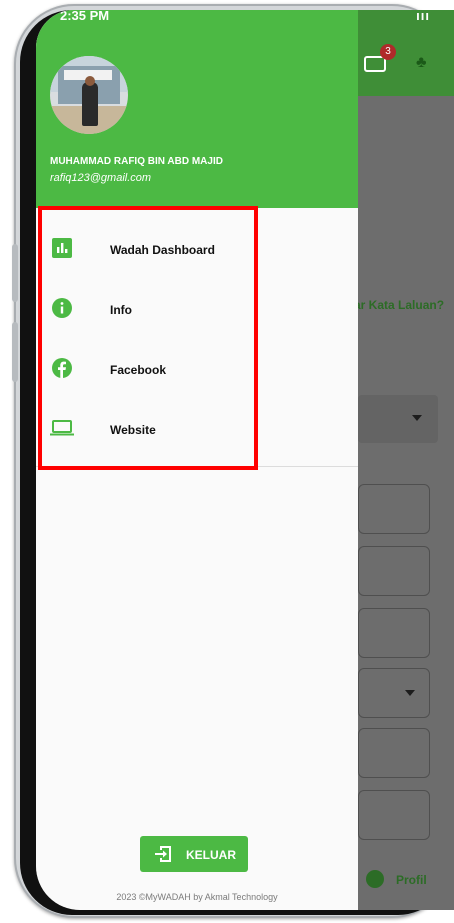 This screenshot has width=454, height=923. What do you see at coordinates (85, 16) in the screenshot?
I see `status-time: 2:35 PM` at bounding box center [85, 16].